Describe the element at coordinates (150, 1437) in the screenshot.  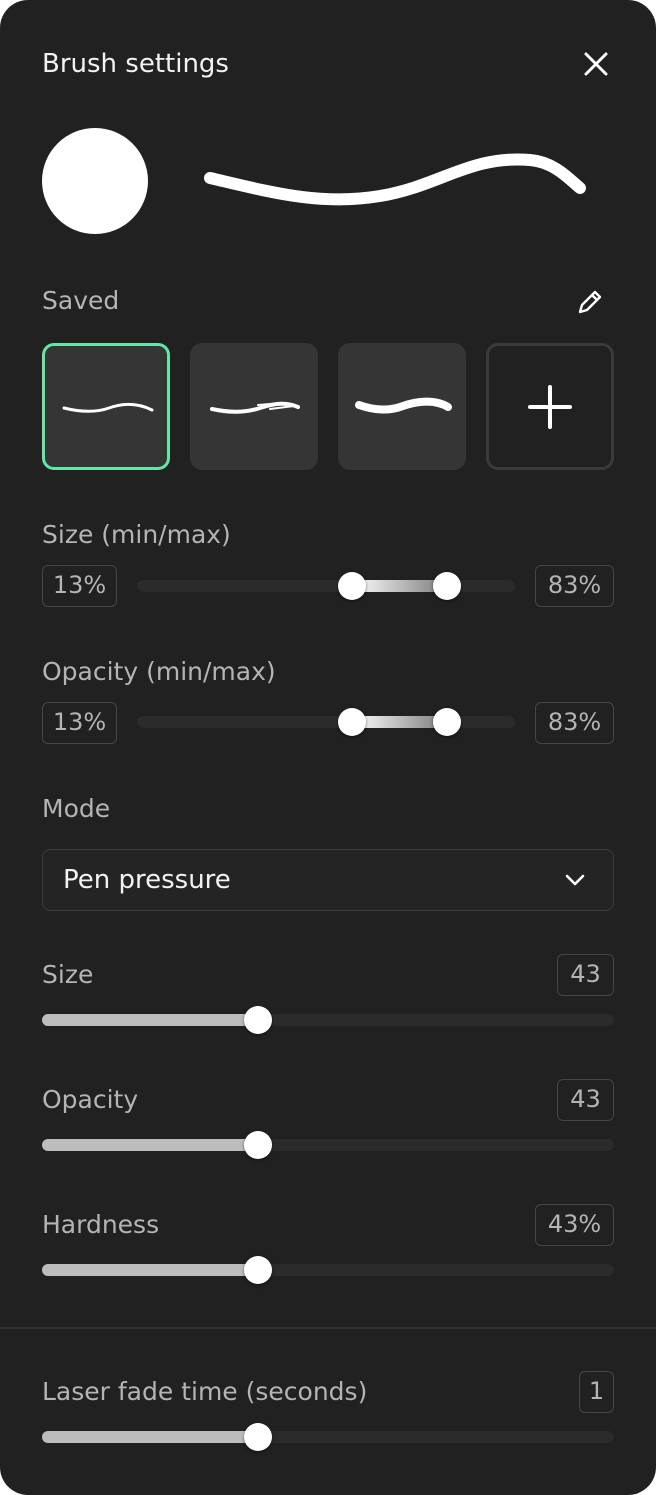
I see `laser-fade-slider-fill` at that location.